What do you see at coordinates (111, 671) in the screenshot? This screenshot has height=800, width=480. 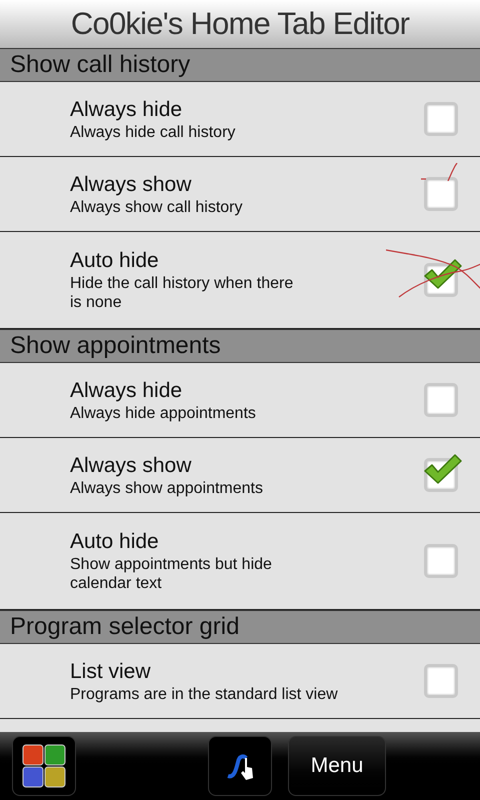 I see `option-label: List view` at bounding box center [111, 671].